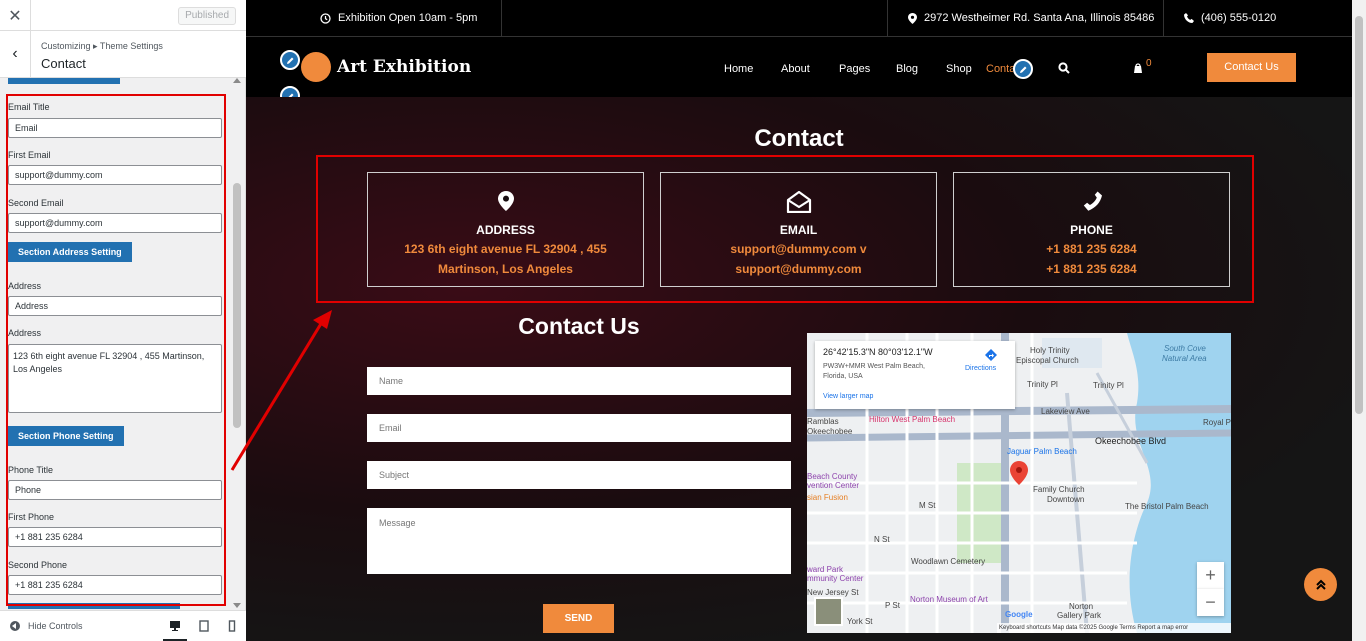 The image size is (1366, 641). Describe the element at coordinates (102, 46) in the screenshot. I see `breadcrumb: Customizing ▸ Theme Settings` at that location.